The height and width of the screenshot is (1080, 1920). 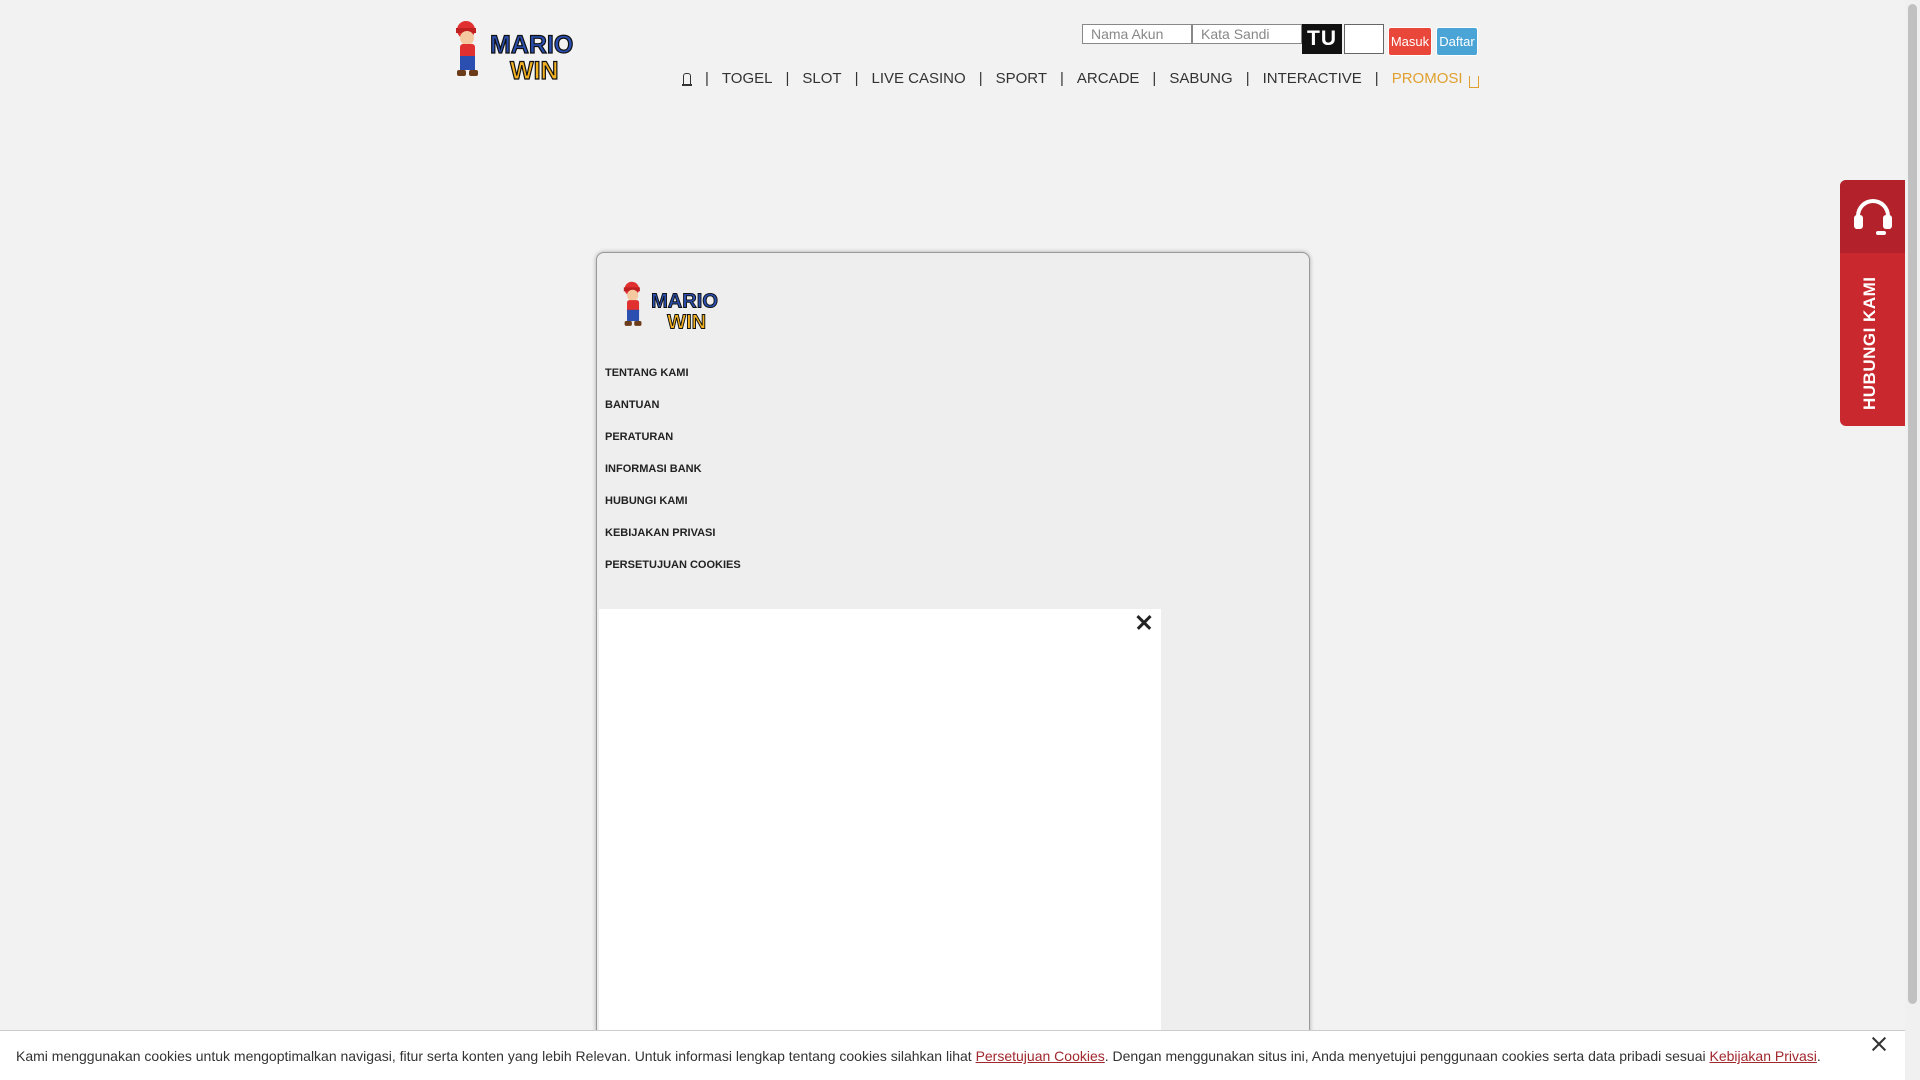 I want to click on nav-item-sabung: SABUNG, so click(x=1200, y=78).